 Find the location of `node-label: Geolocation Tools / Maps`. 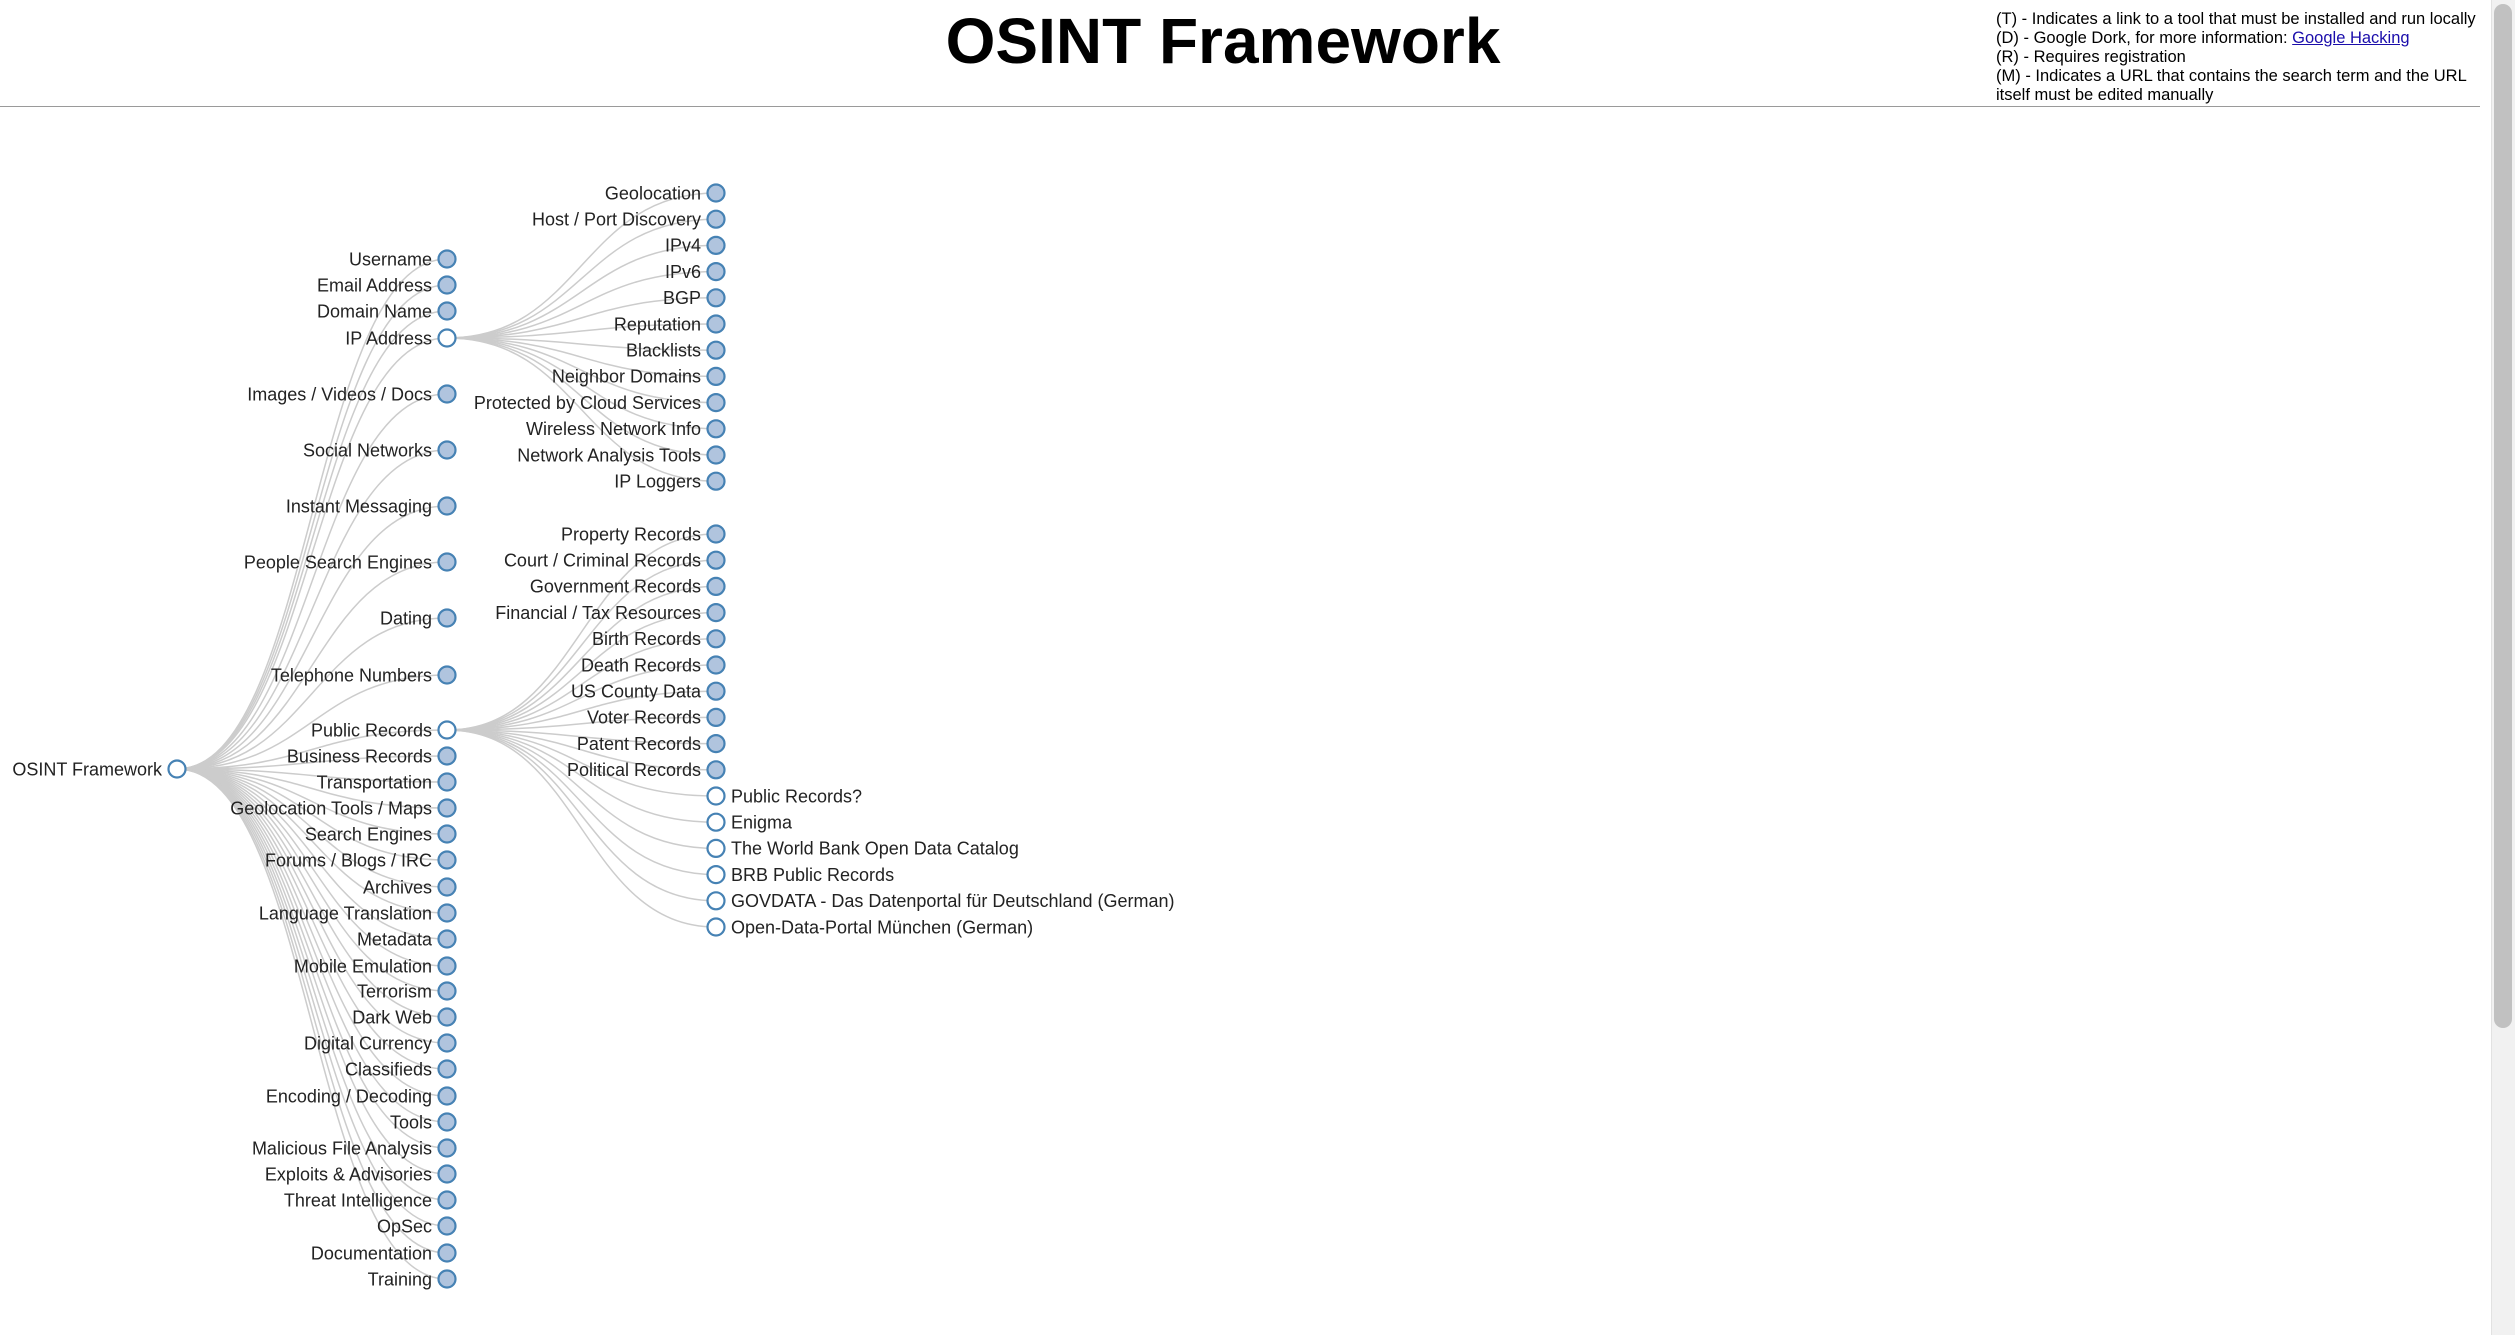

node-label: Geolocation Tools / Maps is located at coordinates (331, 808).